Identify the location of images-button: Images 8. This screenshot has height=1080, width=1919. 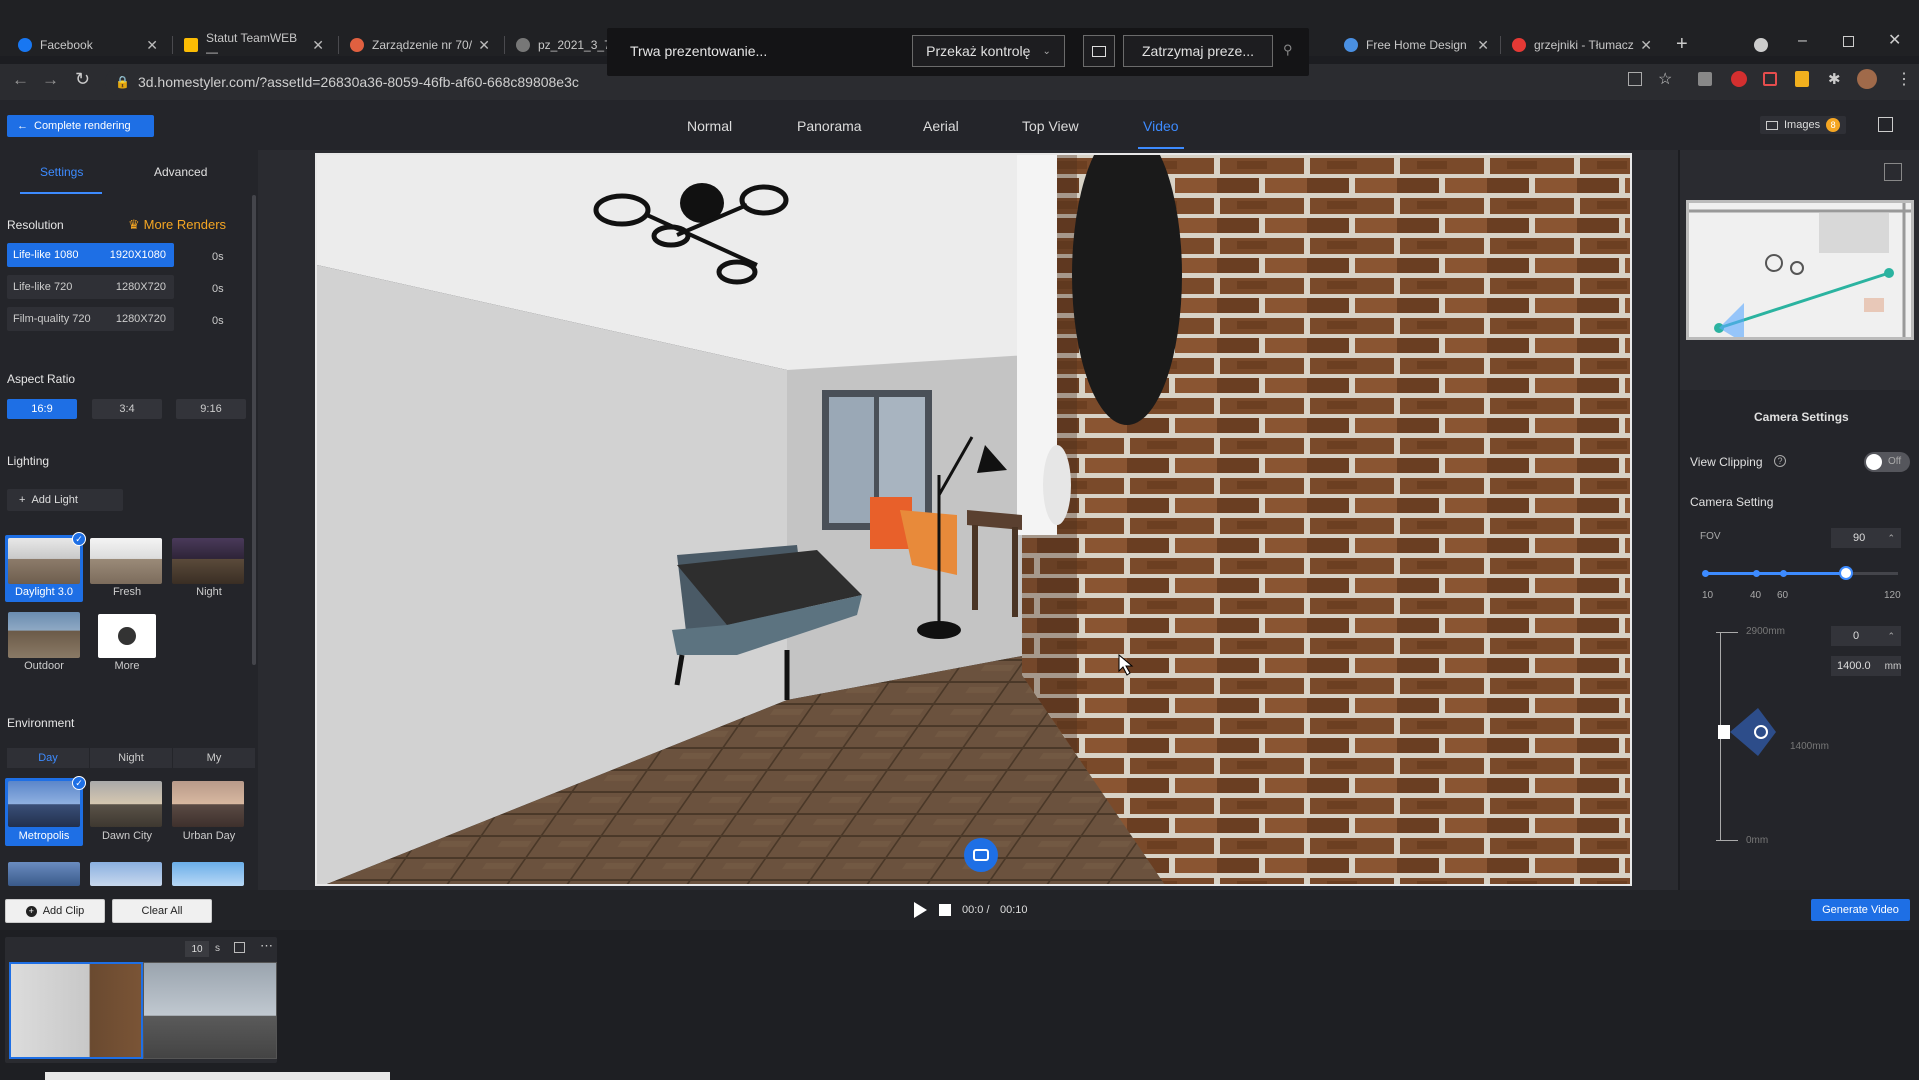
(1803, 125).